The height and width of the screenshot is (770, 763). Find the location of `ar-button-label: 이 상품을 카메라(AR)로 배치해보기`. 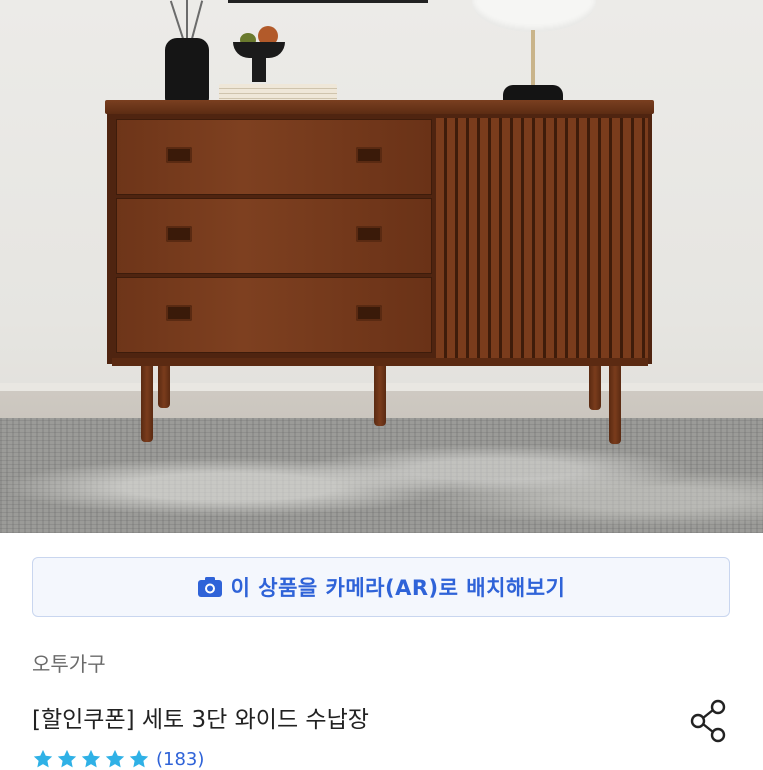

ar-button-label: 이 상품을 카메라(AR)로 배치해보기 is located at coordinates (398, 588).